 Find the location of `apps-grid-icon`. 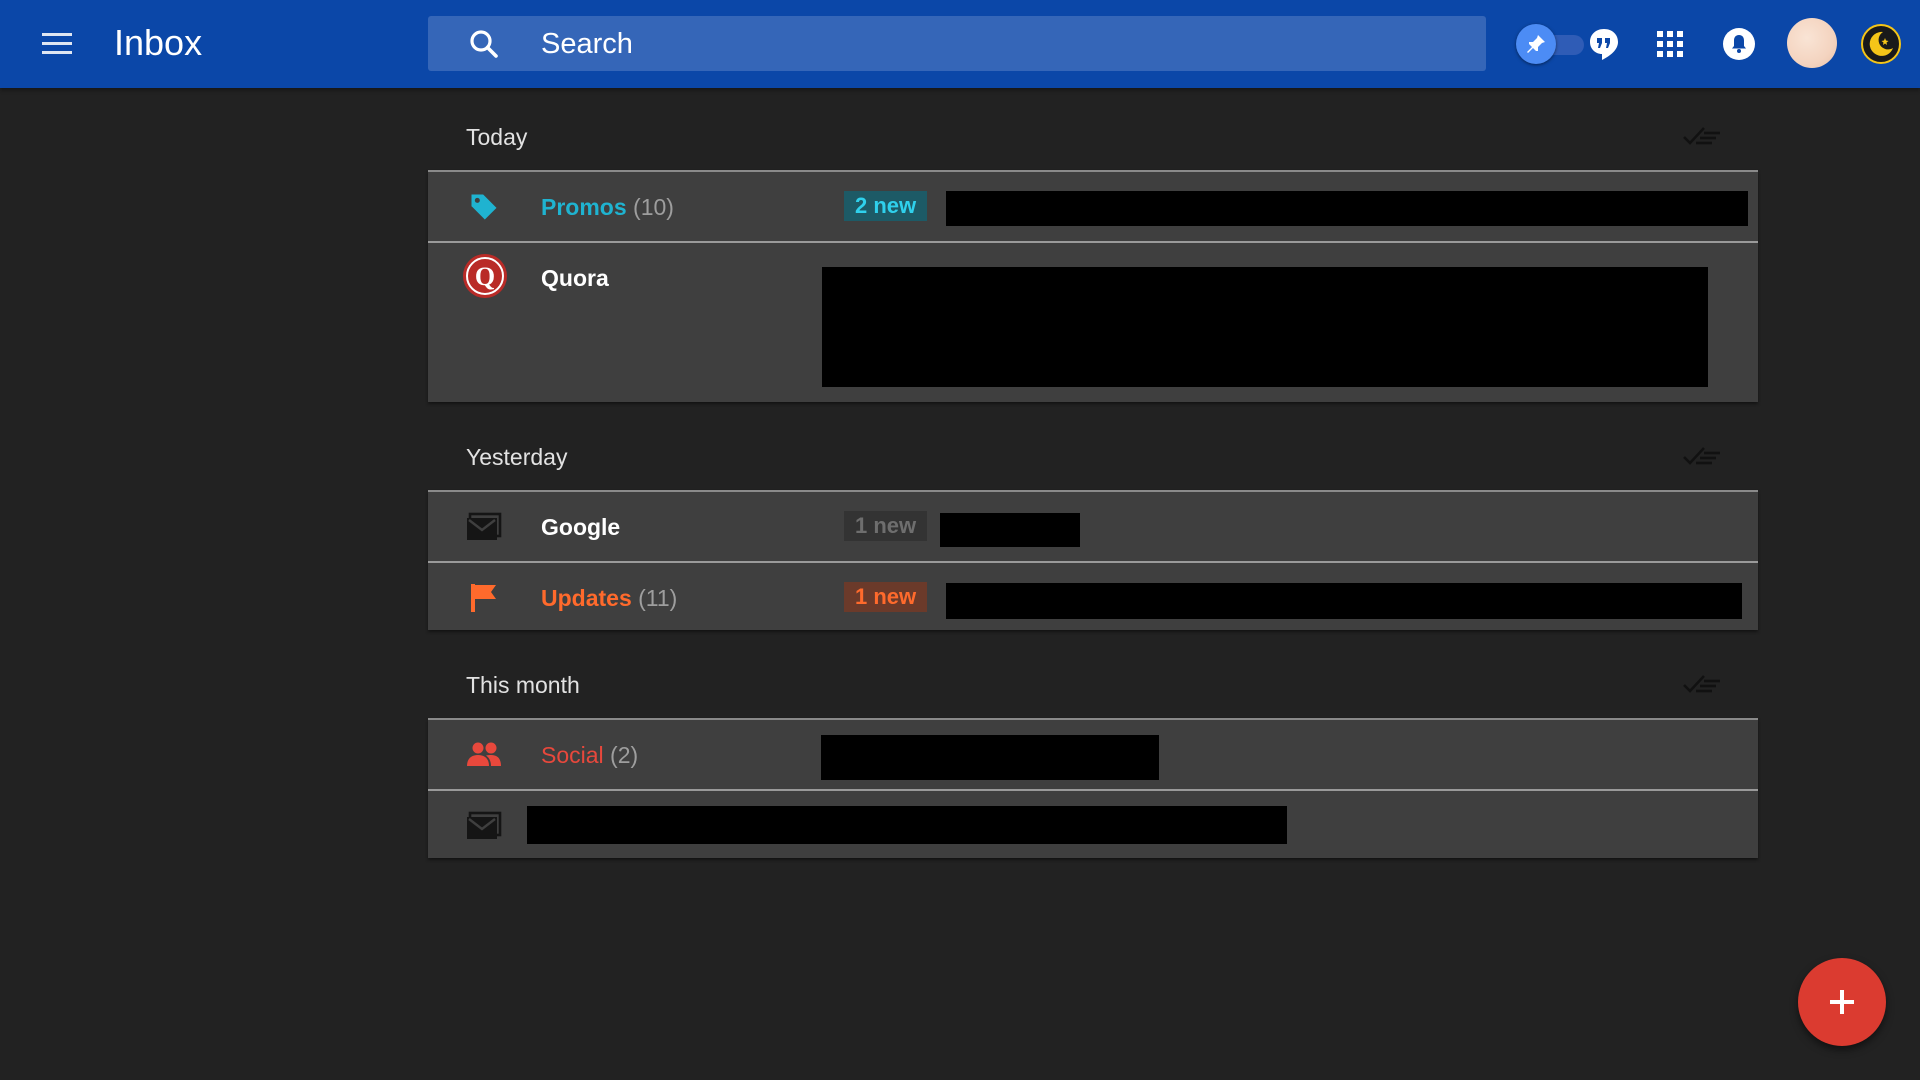

apps-grid-icon is located at coordinates (1670, 44).